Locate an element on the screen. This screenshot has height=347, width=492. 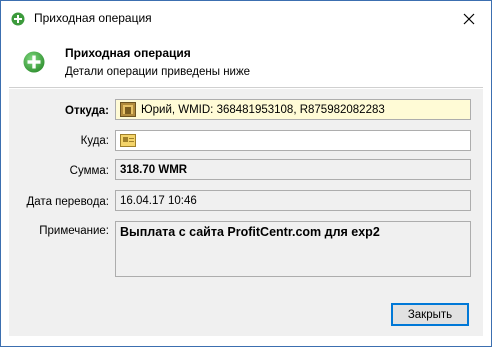
left-border is located at coordinates (5, 191).